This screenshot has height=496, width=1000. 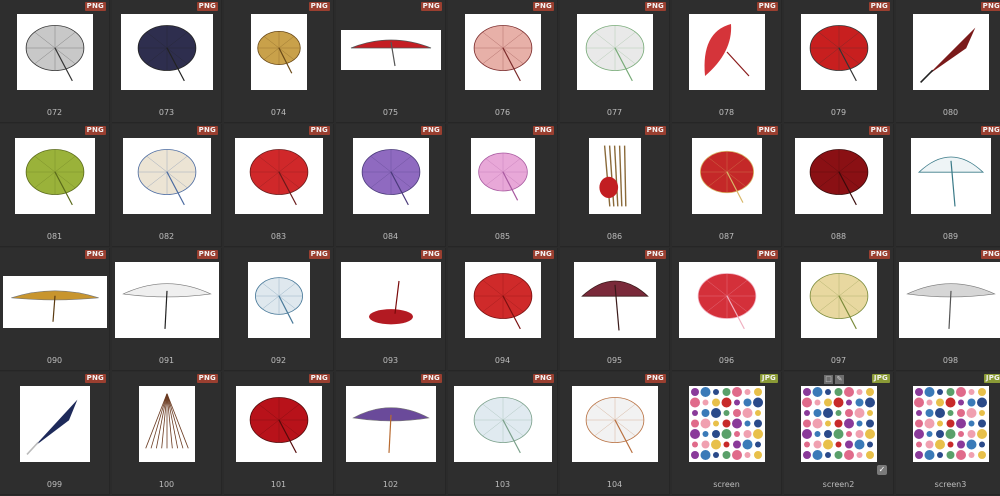 I want to click on thumbnail-label: 077, so click(x=614, y=112).